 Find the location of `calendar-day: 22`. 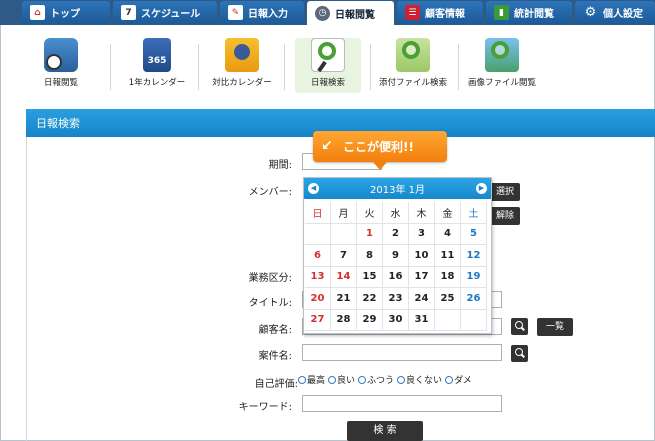

calendar-day: 22 is located at coordinates (370, 299).